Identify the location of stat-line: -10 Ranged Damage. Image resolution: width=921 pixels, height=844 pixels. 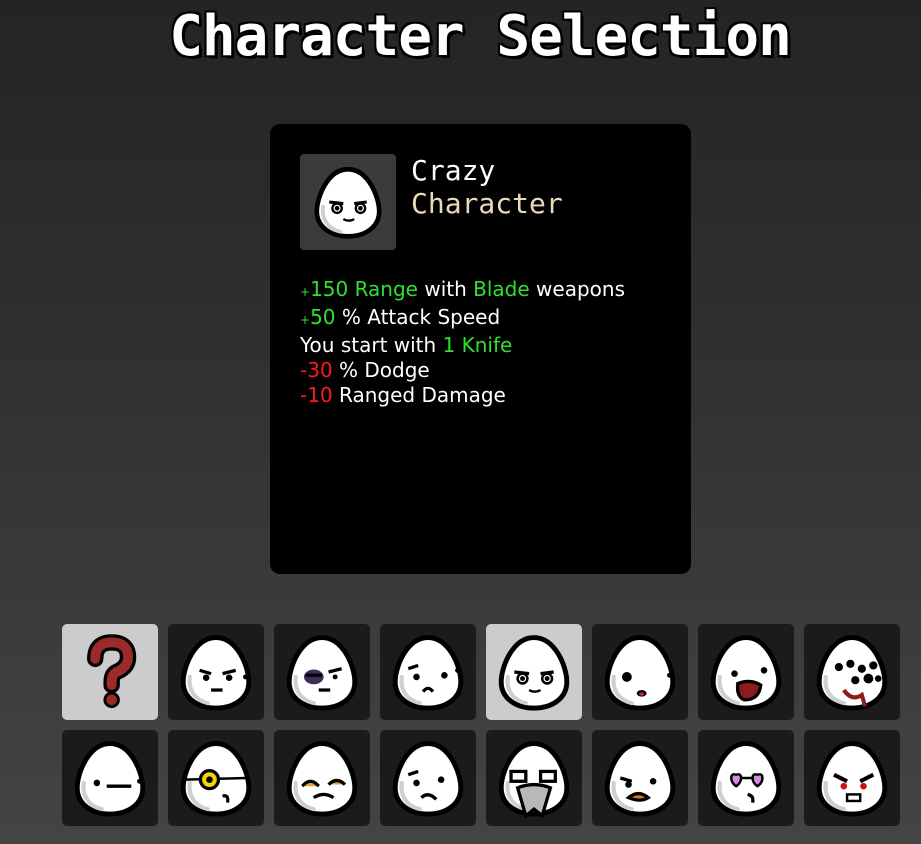
(462, 395).